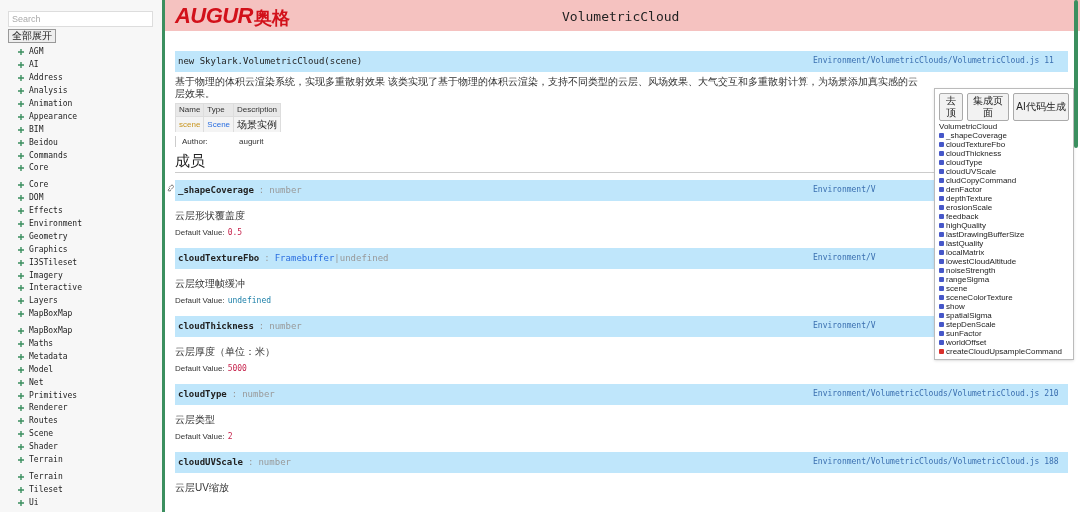  I want to click on type-text: |undefined, so click(361, 258).